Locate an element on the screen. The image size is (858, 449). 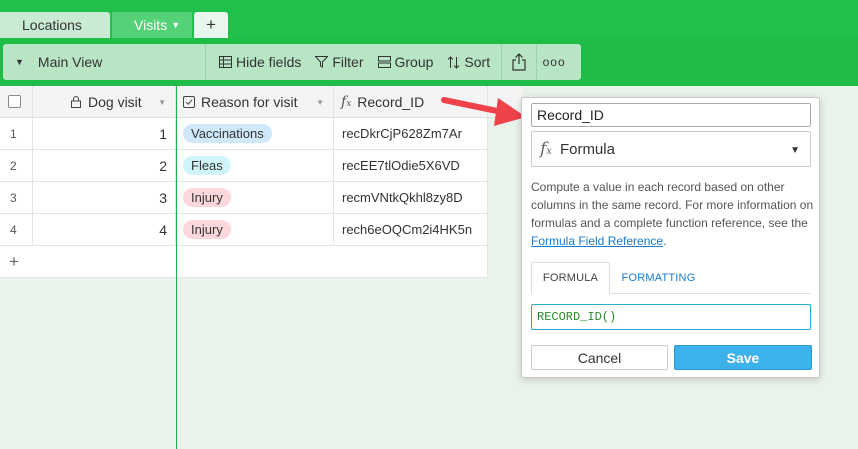
ellipsis-icon: ooo is located at coordinates (554, 62).